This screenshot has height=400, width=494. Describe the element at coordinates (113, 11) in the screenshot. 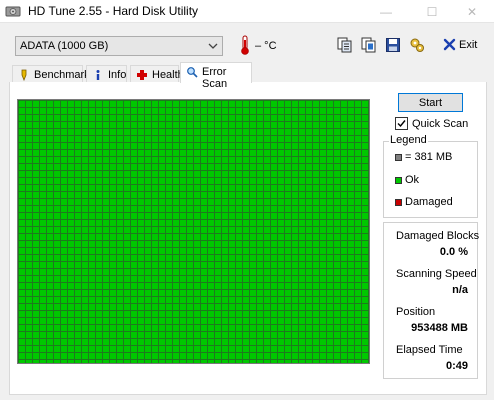

I see `window-title: HD Tune 2.55 - Hard Disk Utility` at that location.